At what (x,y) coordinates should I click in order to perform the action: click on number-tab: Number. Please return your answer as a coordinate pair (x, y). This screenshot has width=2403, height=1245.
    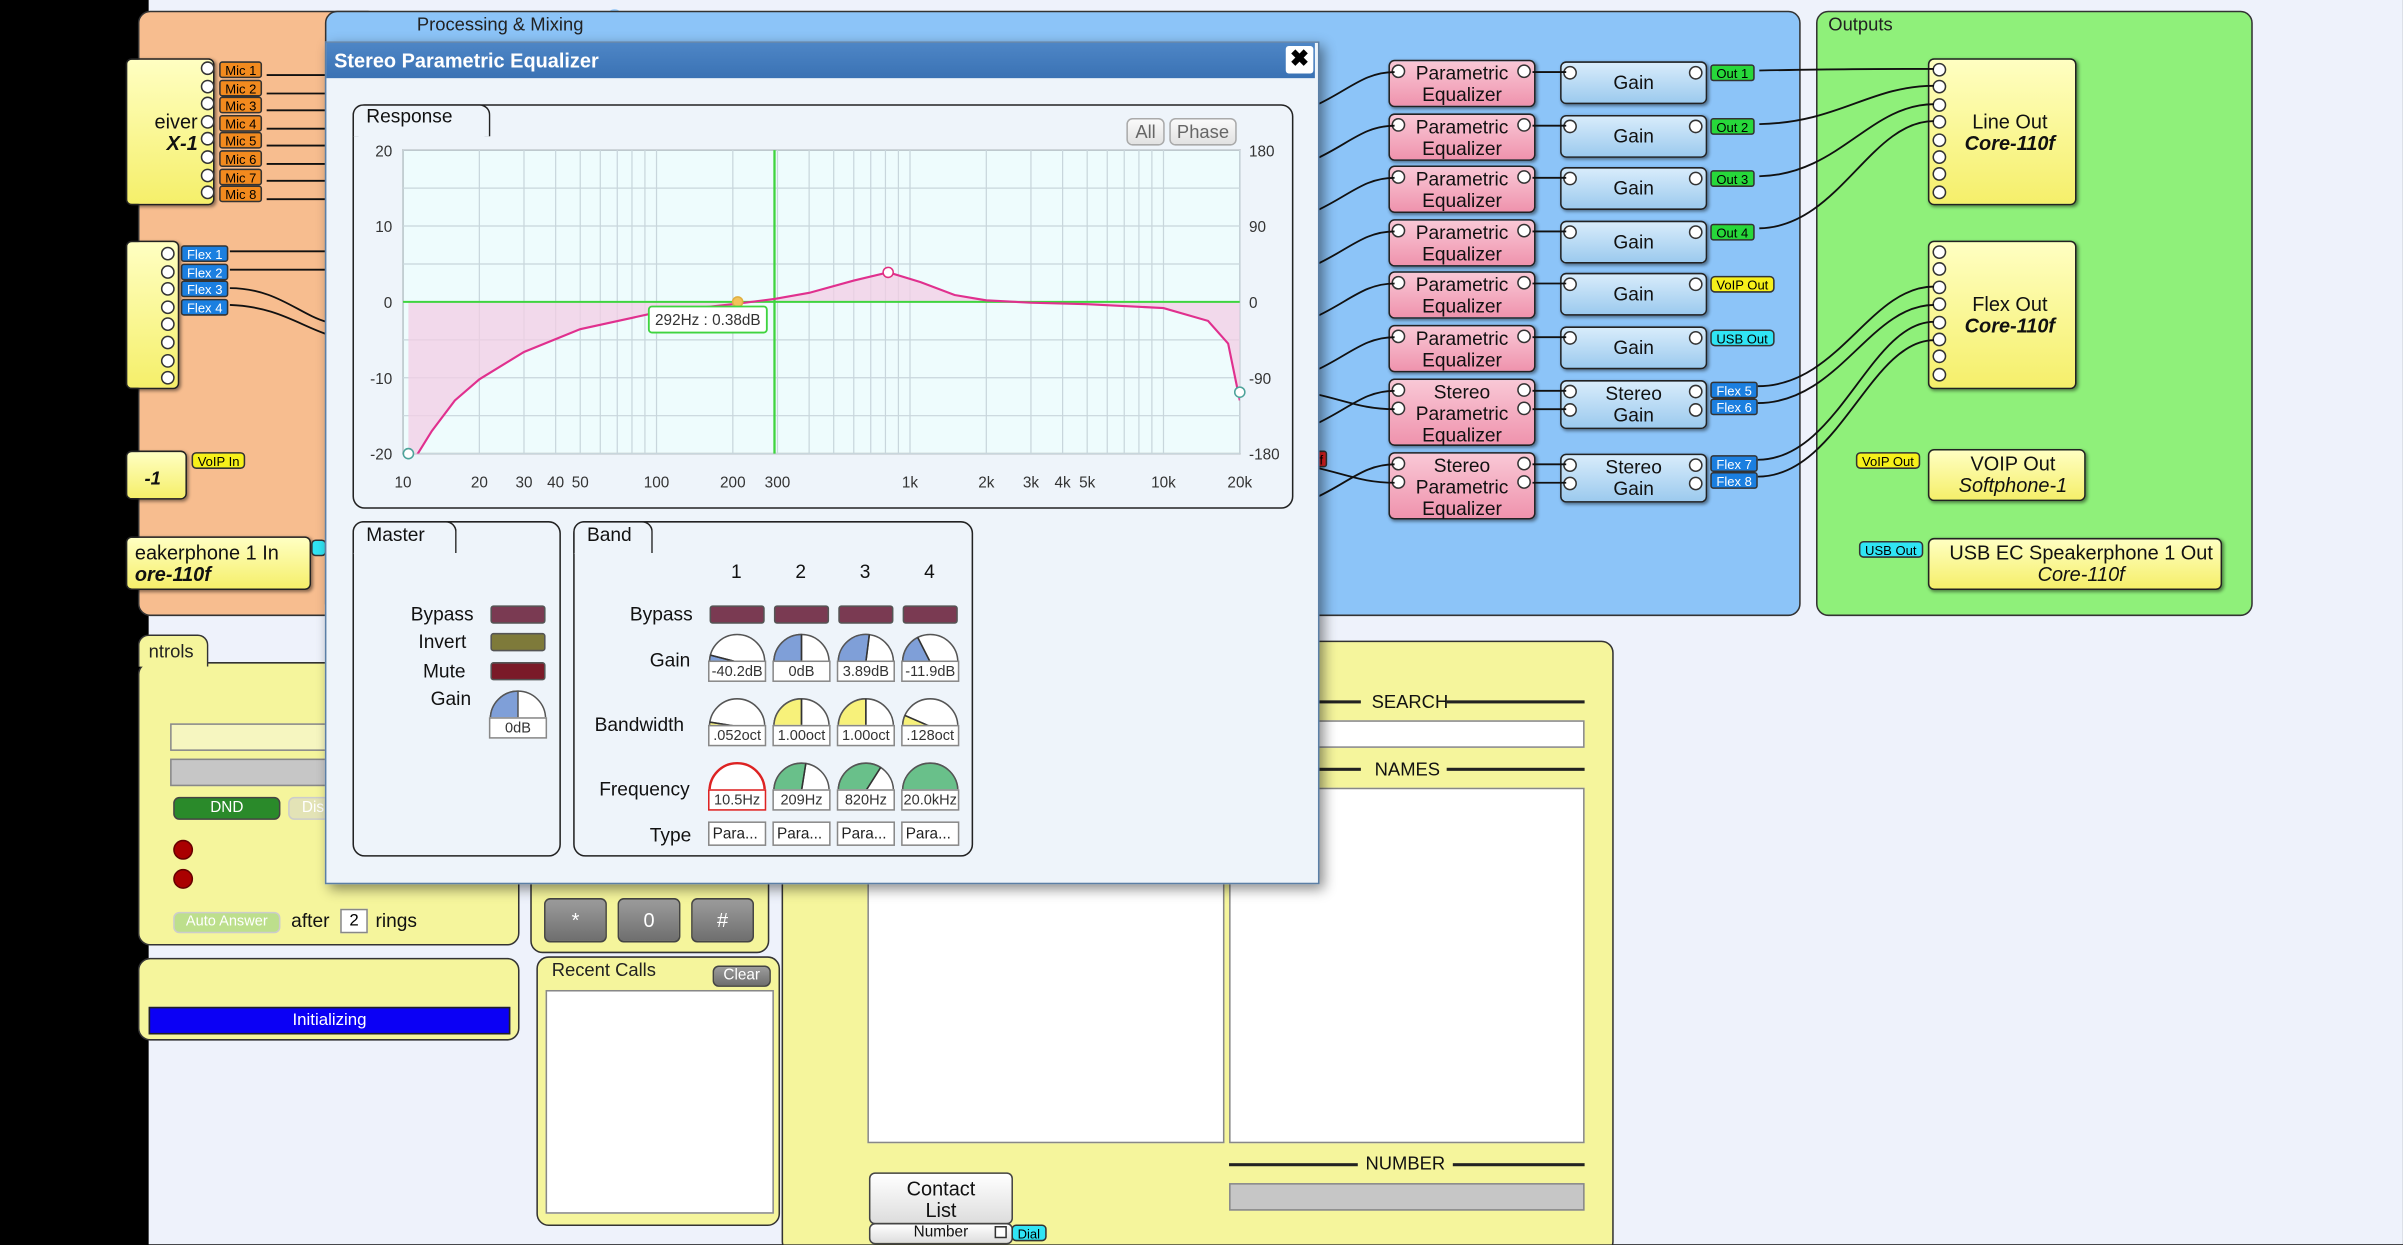
    Looking at the image, I should click on (940, 1233).